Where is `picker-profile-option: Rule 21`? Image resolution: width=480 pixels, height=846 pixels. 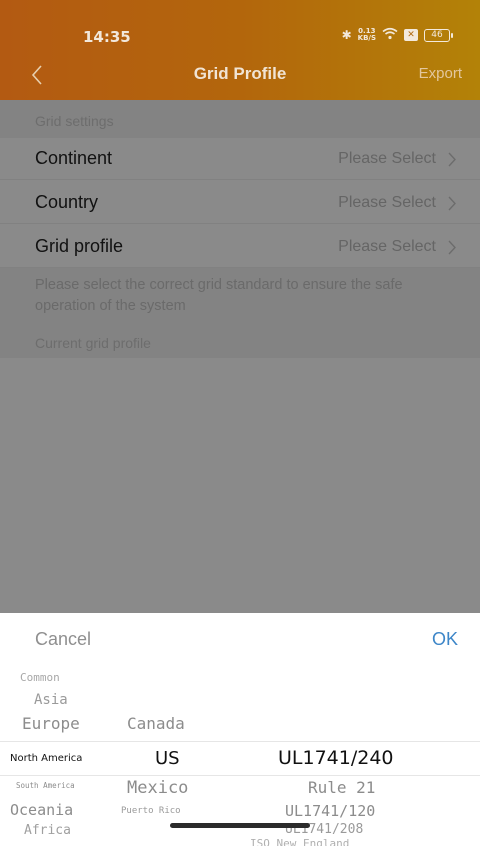 picker-profile-option: Rule 21 is located at coordinates (341, 787).